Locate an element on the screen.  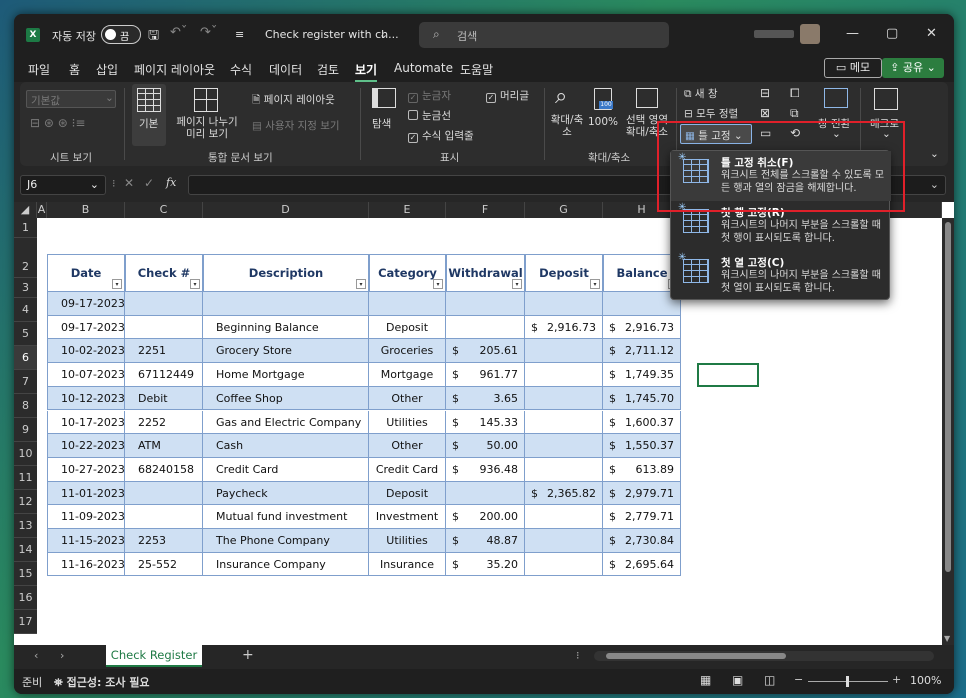
menu-review: 검토 is located at coordinates (328, 69).